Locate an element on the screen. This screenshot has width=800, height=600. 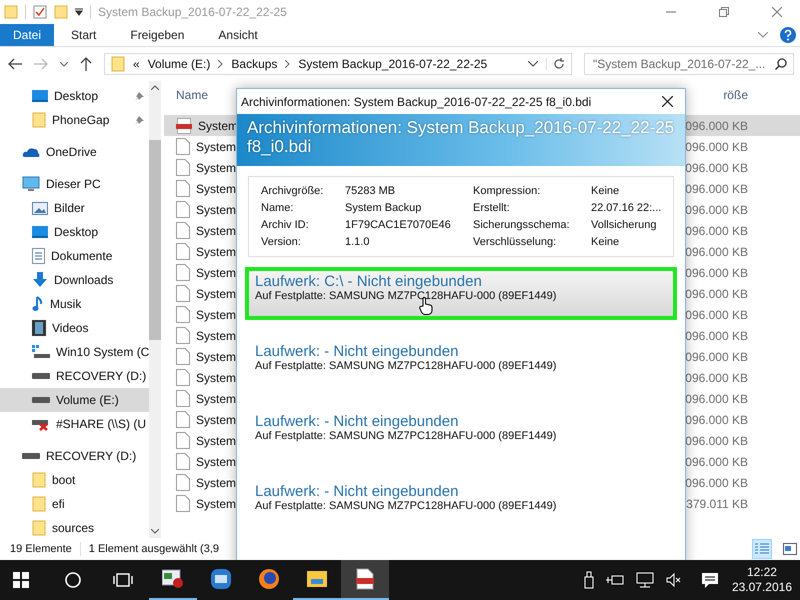
drive-title: Laufwerk: C:\ - Nicht eingebunden is located at coordinates (369, 281).